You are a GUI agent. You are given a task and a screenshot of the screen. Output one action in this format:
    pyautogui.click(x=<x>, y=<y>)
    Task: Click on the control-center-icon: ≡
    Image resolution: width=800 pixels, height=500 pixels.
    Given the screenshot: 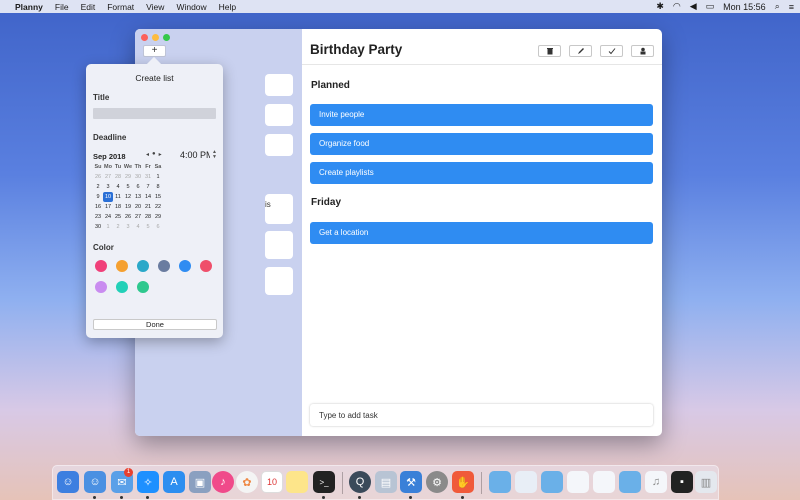 What is the action you would take?
    pyautogui.click(x=791, y=7)
    